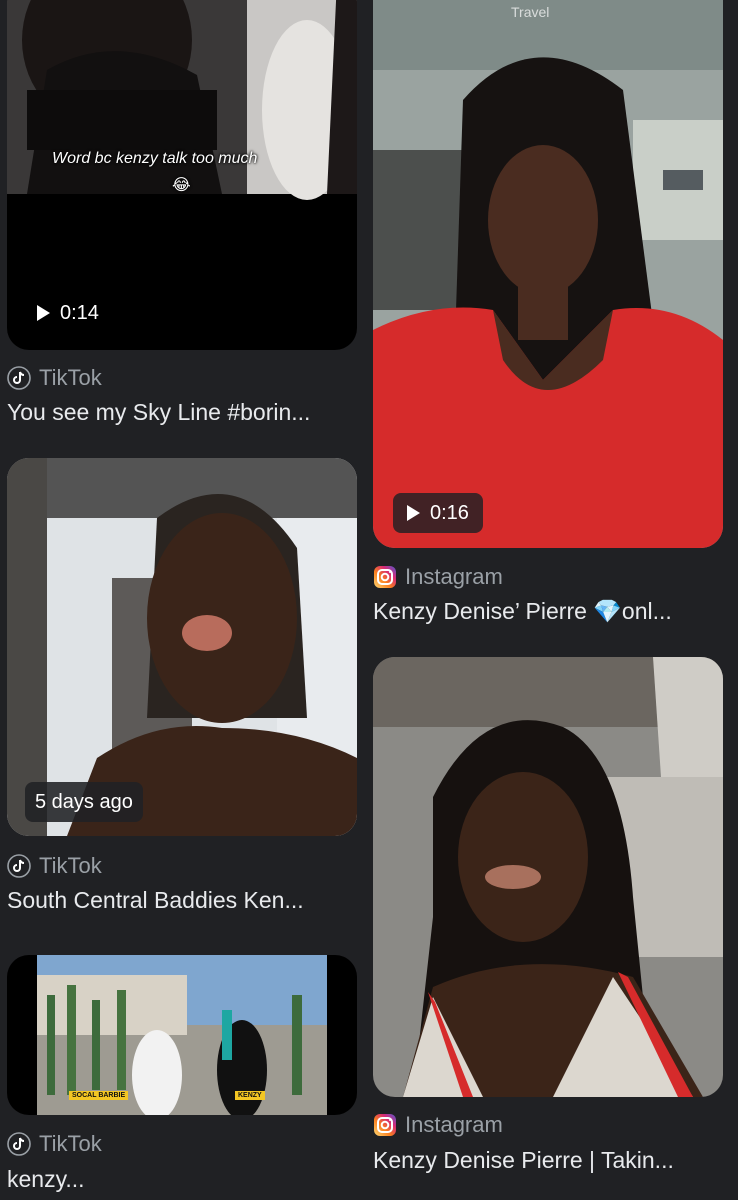 The image size is (738, 1200). What do you see at coordinates (449, 512) in the screenshot?
I see `duration-text: 0:16` at bounding box center [449, 512].